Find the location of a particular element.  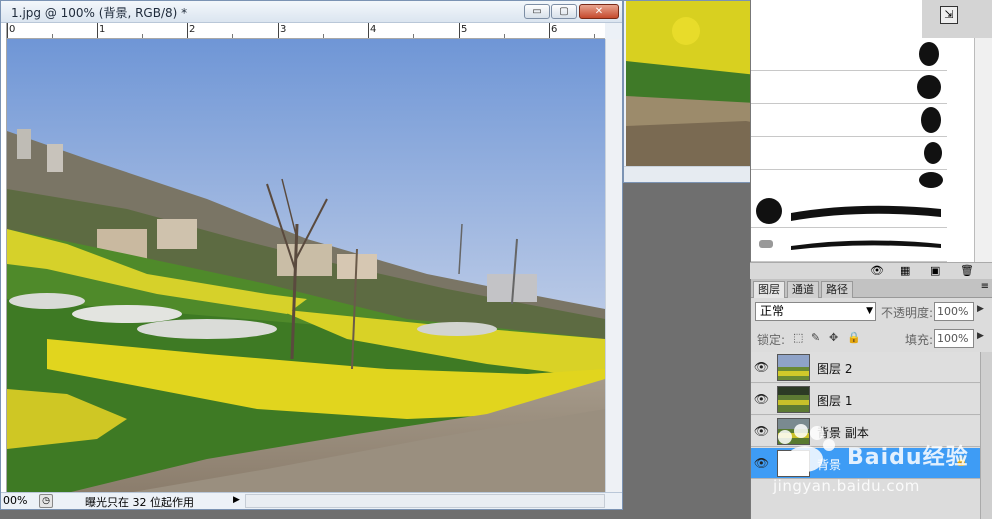

maximize-button: ▢ is located at coordinates (564, 11).